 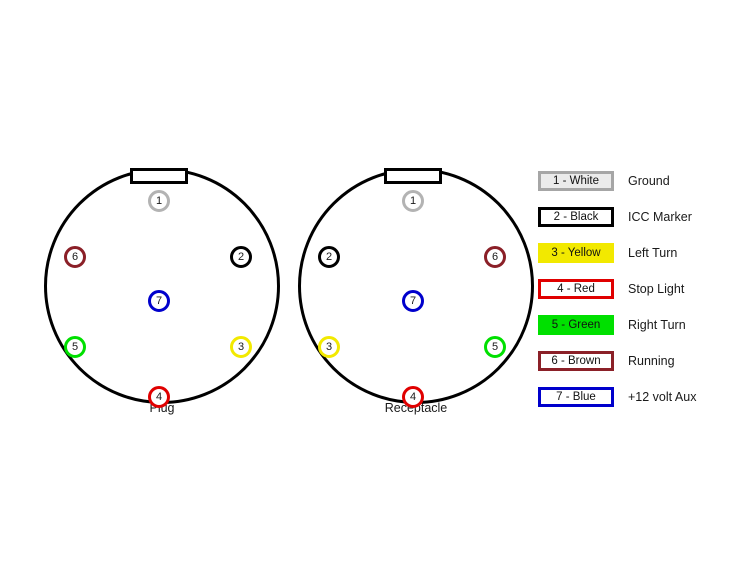 I want to click on pin-5-plug: 5, so click(x=75, y=347).